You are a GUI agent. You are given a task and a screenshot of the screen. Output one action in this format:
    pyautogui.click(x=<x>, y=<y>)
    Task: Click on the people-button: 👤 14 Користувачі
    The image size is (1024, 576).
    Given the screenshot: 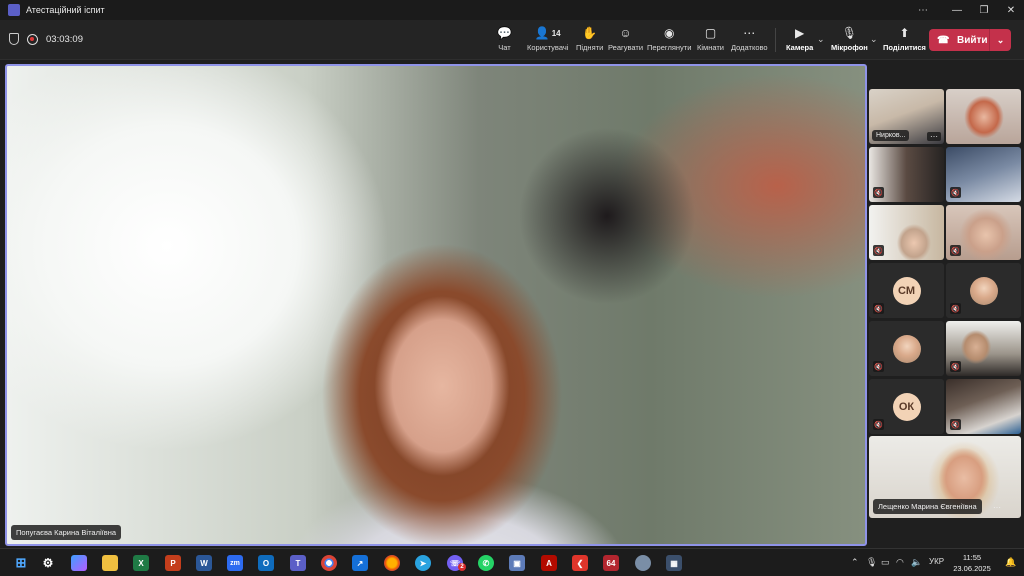 What is the action you would take?
    pyautogui.click(x=547, y=39)
    